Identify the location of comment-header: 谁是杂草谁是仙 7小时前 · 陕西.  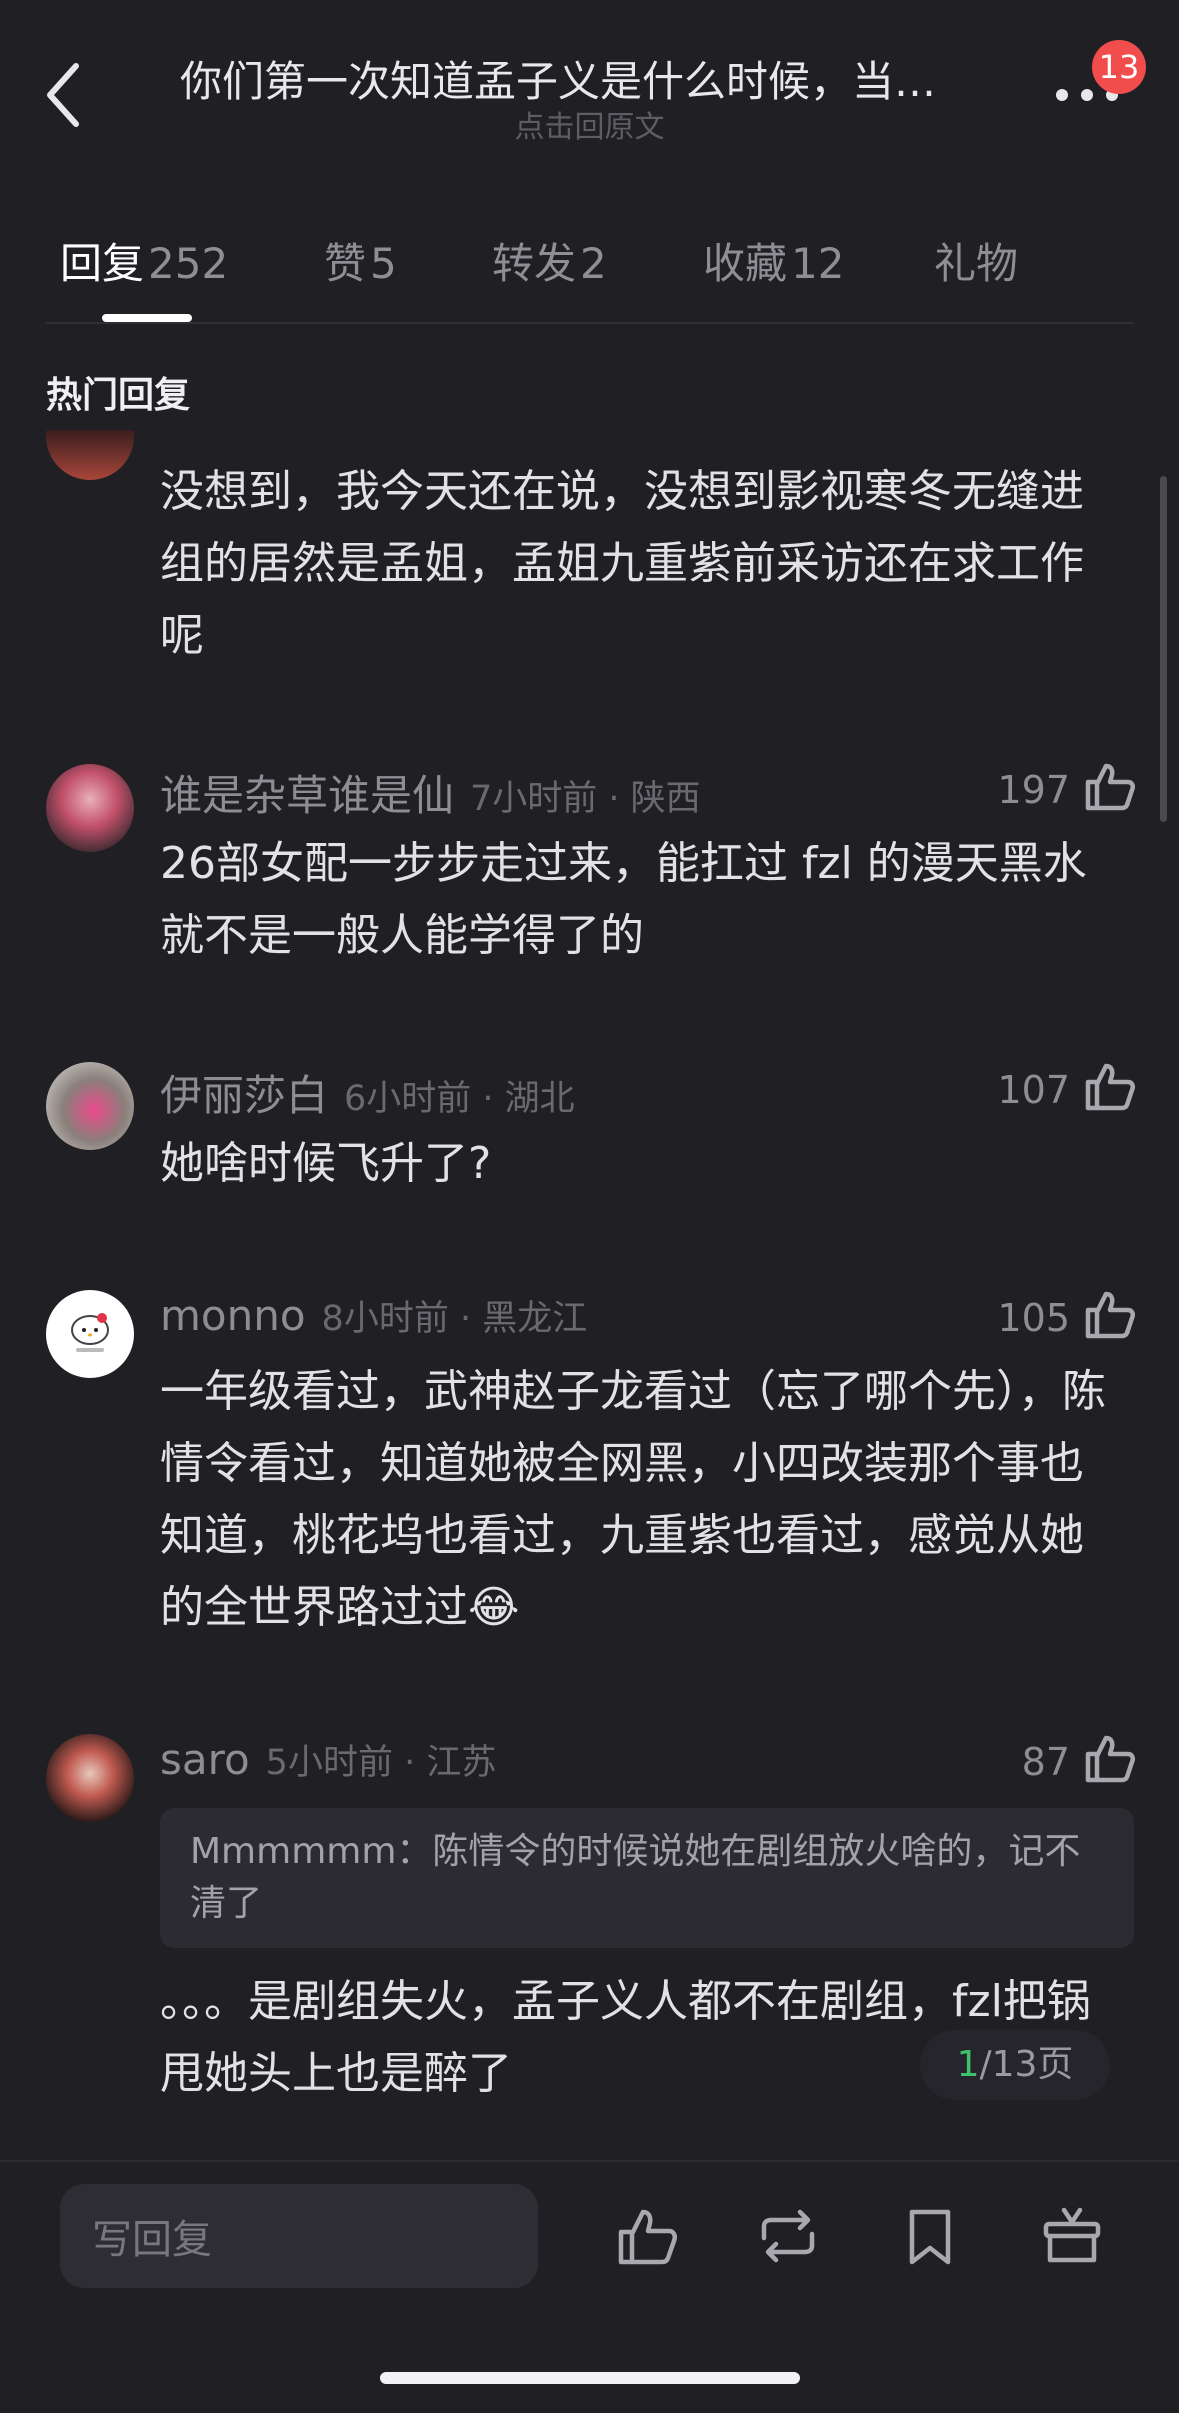
(430, 792).